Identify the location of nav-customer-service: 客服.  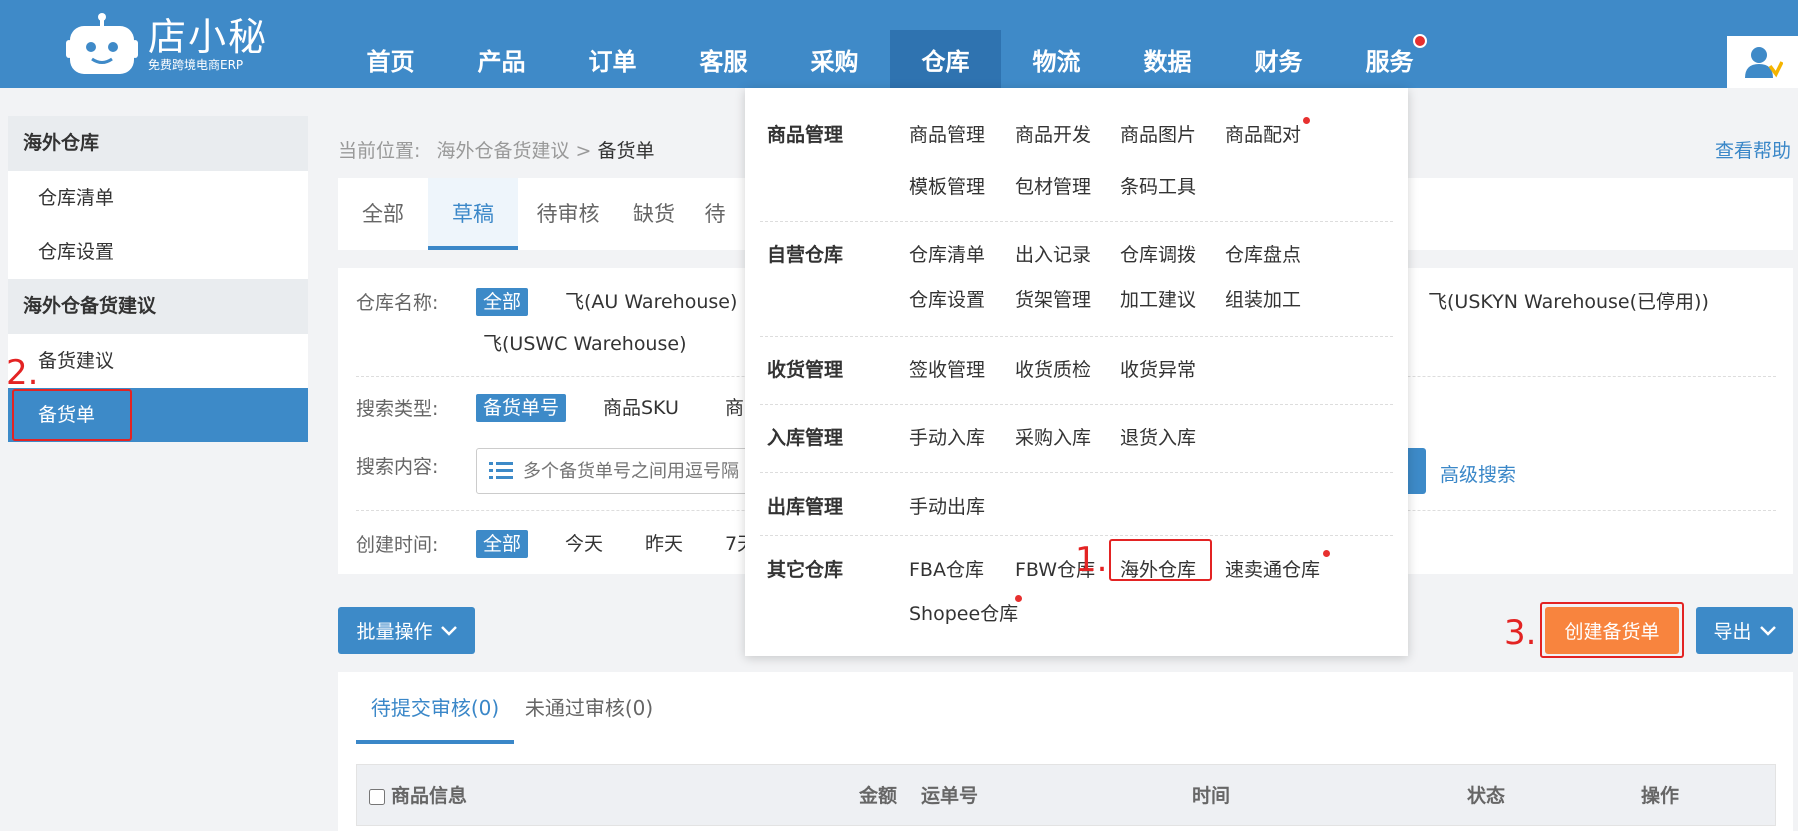
(723, 59).